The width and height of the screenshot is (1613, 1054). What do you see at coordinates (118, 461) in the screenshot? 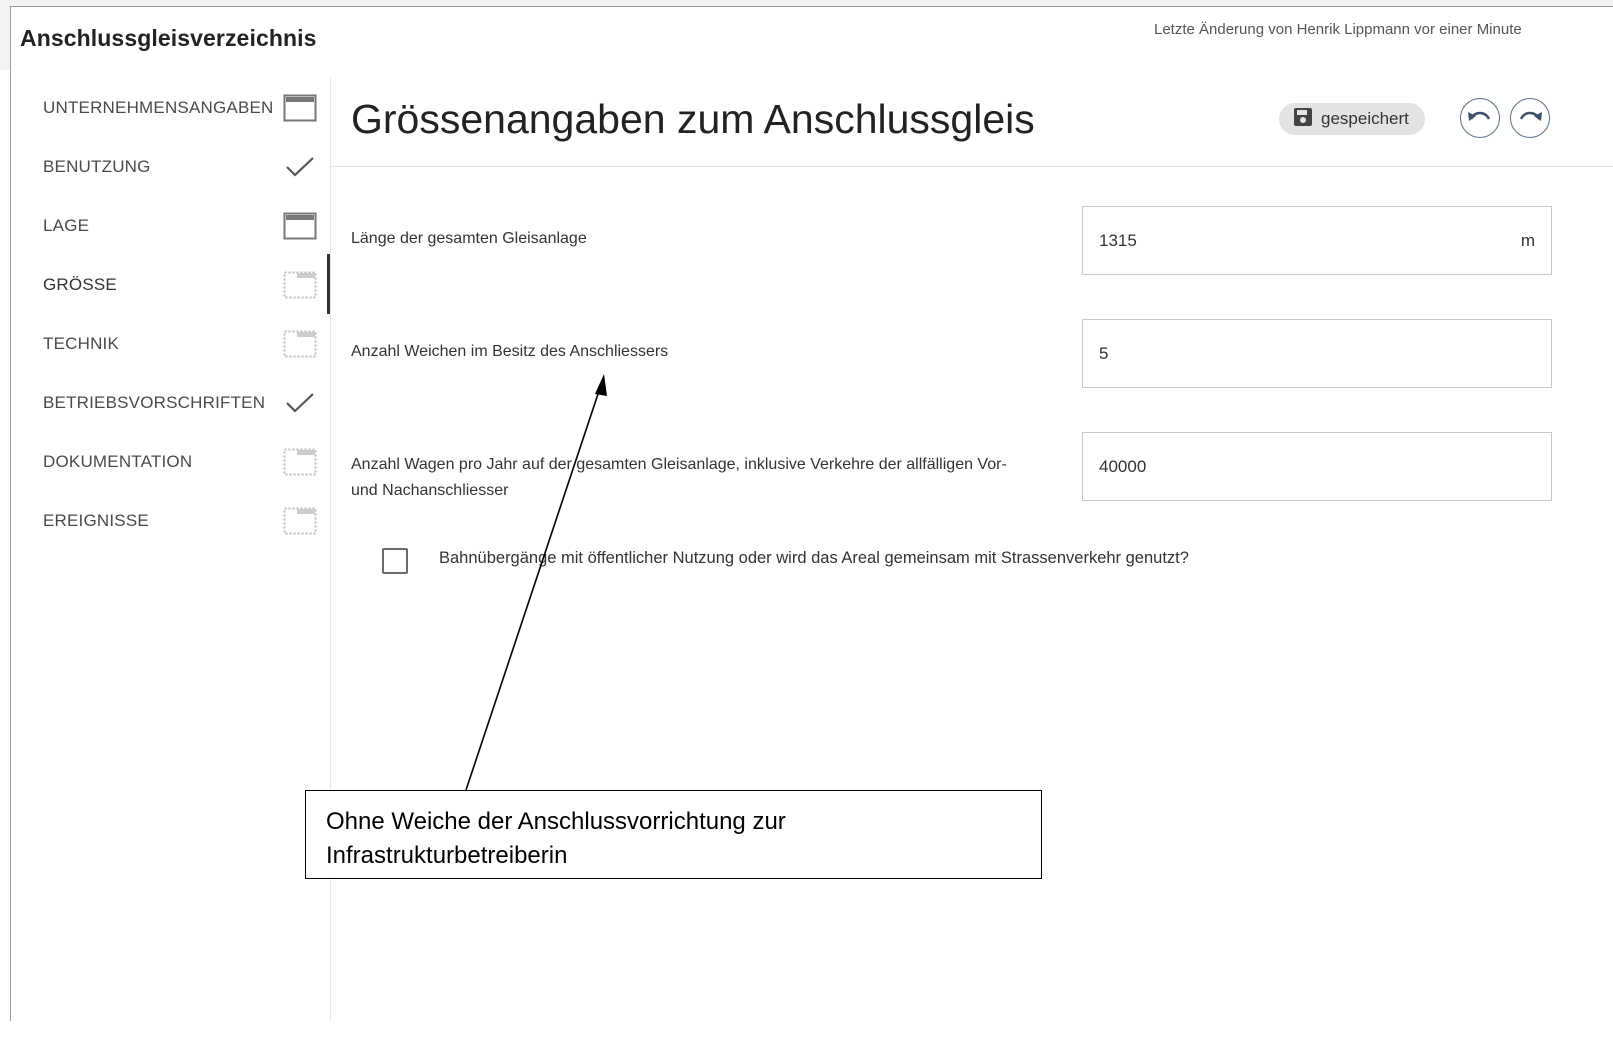
I see `sidebar-item-label: DOKUMENTATION` at bounding box center [118, 461].